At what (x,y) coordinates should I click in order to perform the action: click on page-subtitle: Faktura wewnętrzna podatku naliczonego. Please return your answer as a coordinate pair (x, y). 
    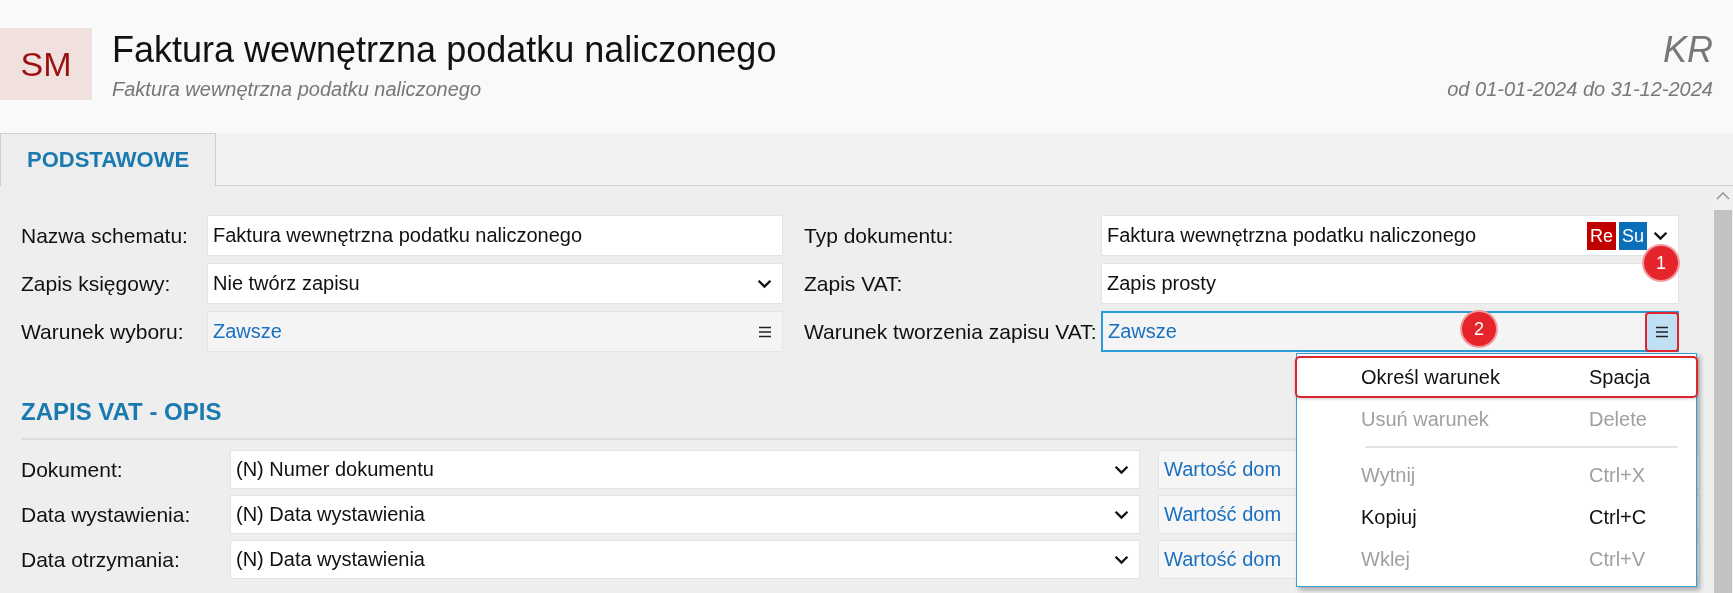
    Looking at the image, I should click on (297, 89).